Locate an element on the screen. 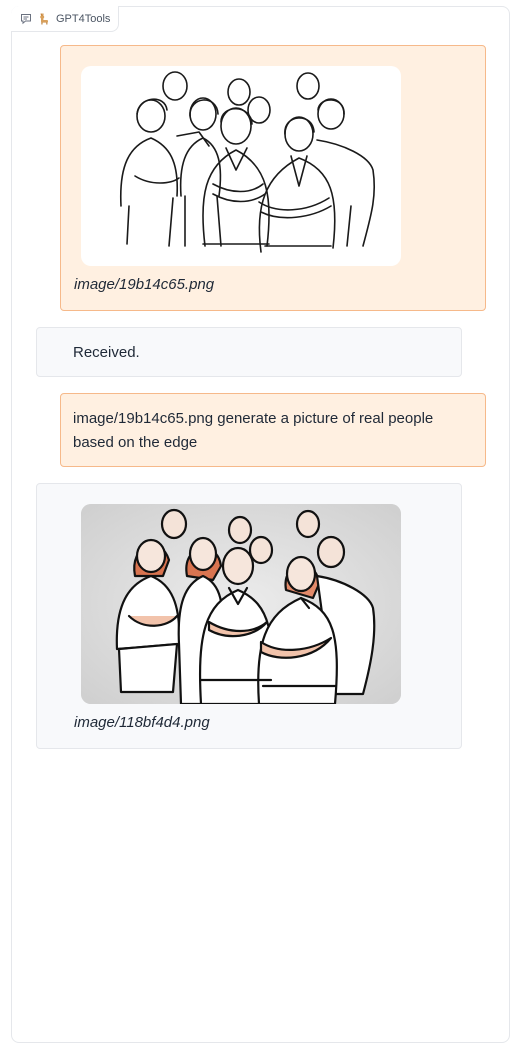 This screenshot has height=1052, width=528. chat-bubble-icon is located at coordinates (26, 19).